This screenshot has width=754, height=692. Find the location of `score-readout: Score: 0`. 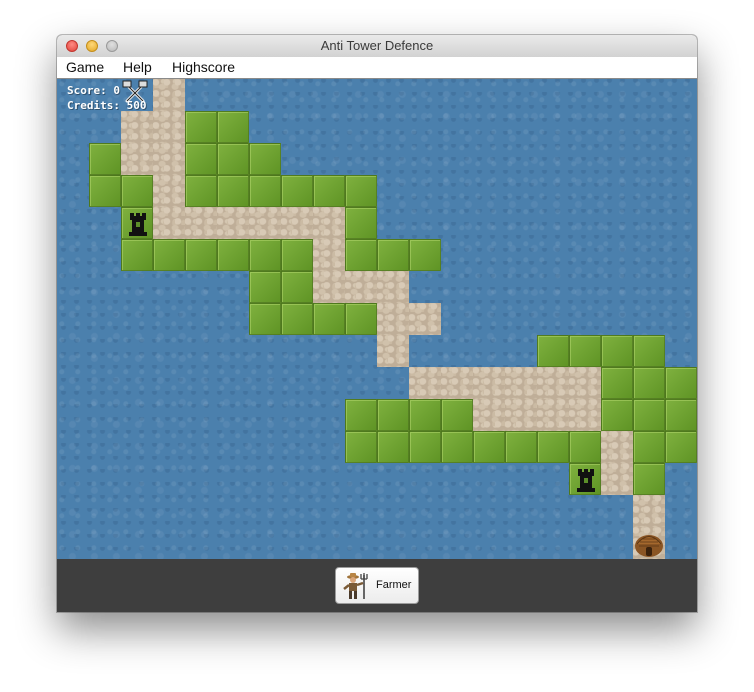

score-readout: Score: 0 is located at coordinates (106, 90).